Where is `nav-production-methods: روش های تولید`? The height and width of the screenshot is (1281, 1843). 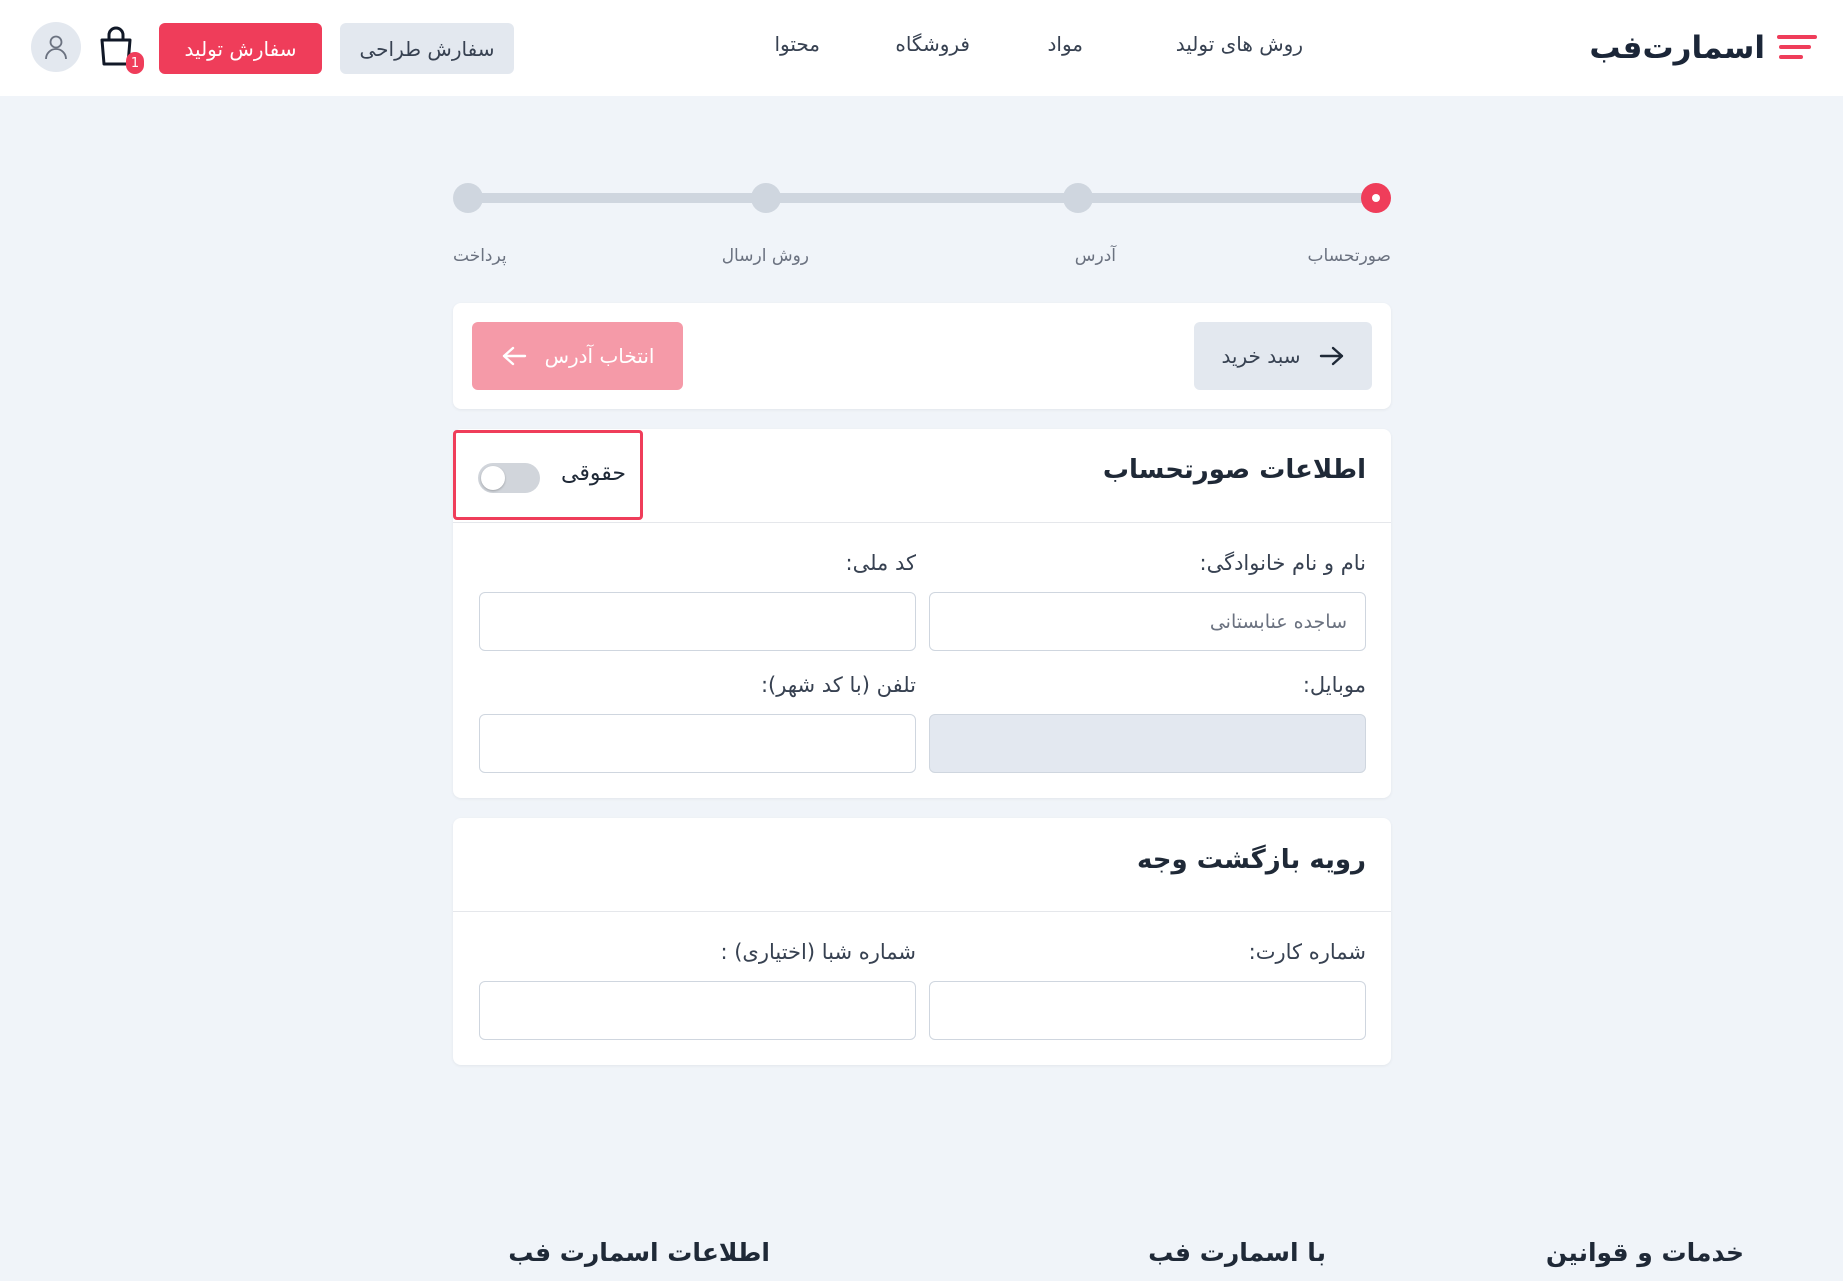
nav-production-methods: روش های تولید is located at coordinates (1239, 44).